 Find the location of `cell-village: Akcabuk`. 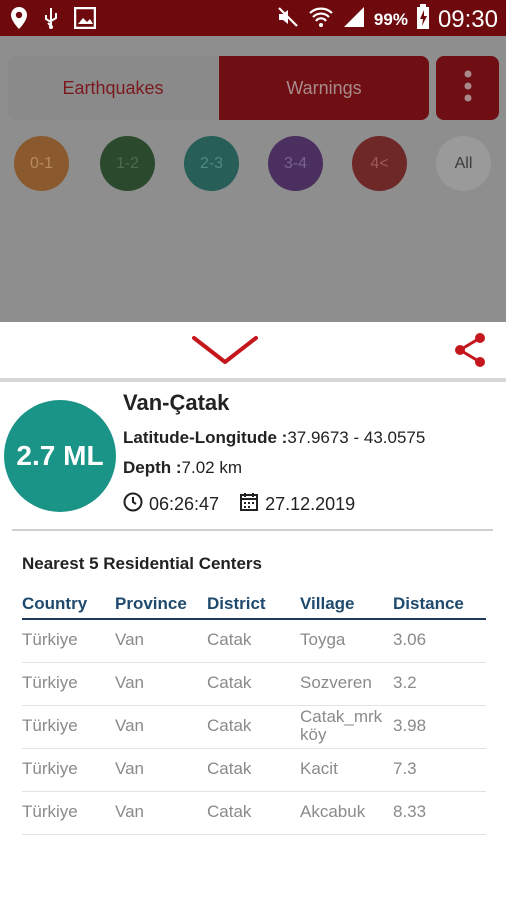

cell-village: Akcabuk is located at coordinates (333, 811).